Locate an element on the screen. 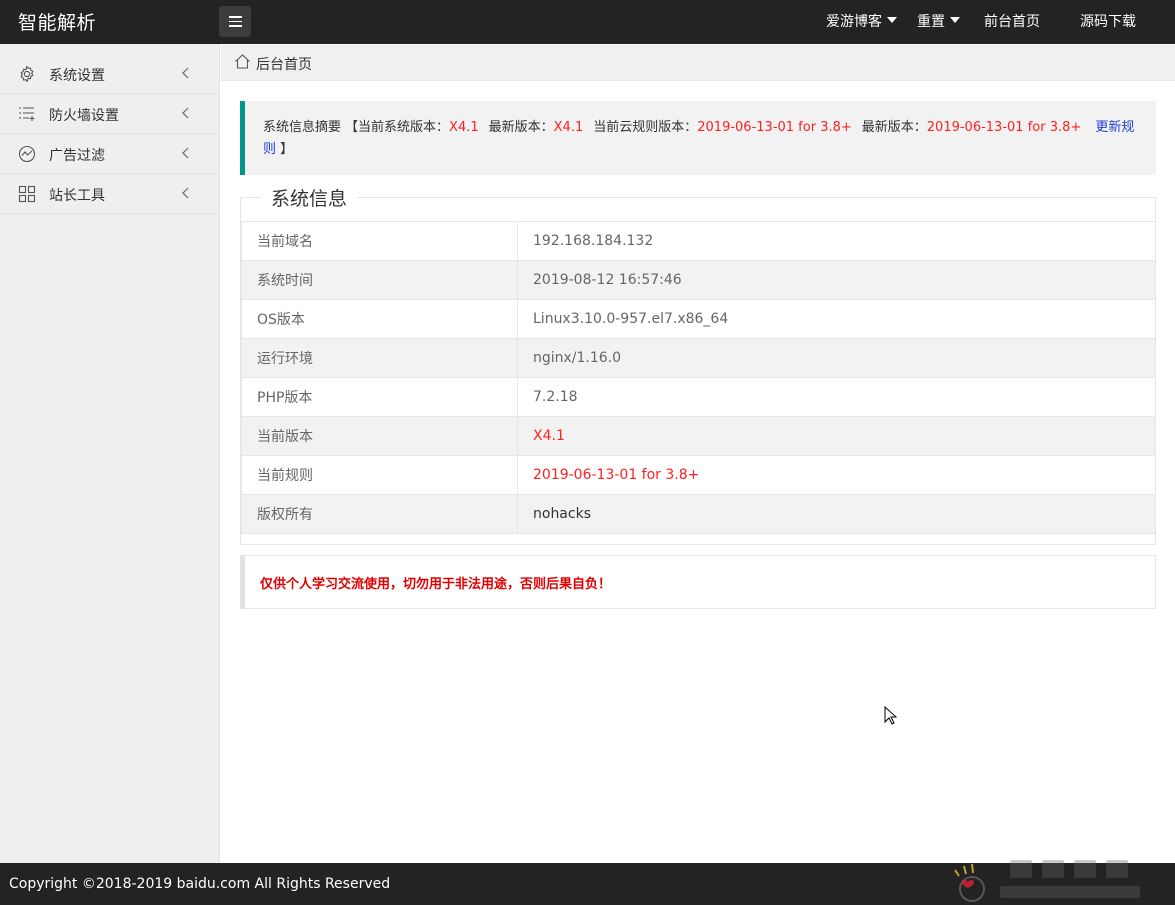  info-value-cell: X4.1 is located at coordinates (836, 436).